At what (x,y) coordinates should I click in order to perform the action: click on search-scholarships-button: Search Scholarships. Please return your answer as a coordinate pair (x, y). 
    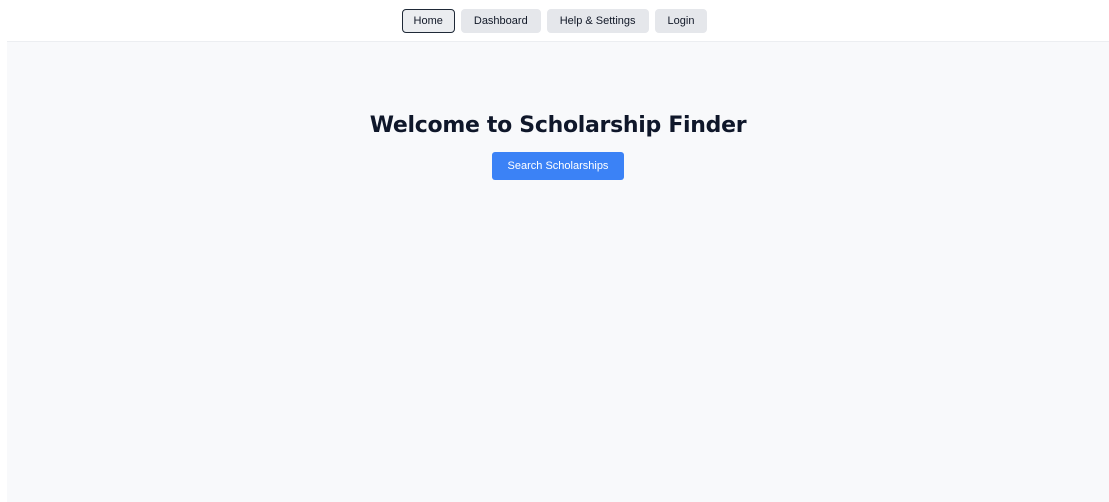
    Looking at the image, I should click on (558, 166).